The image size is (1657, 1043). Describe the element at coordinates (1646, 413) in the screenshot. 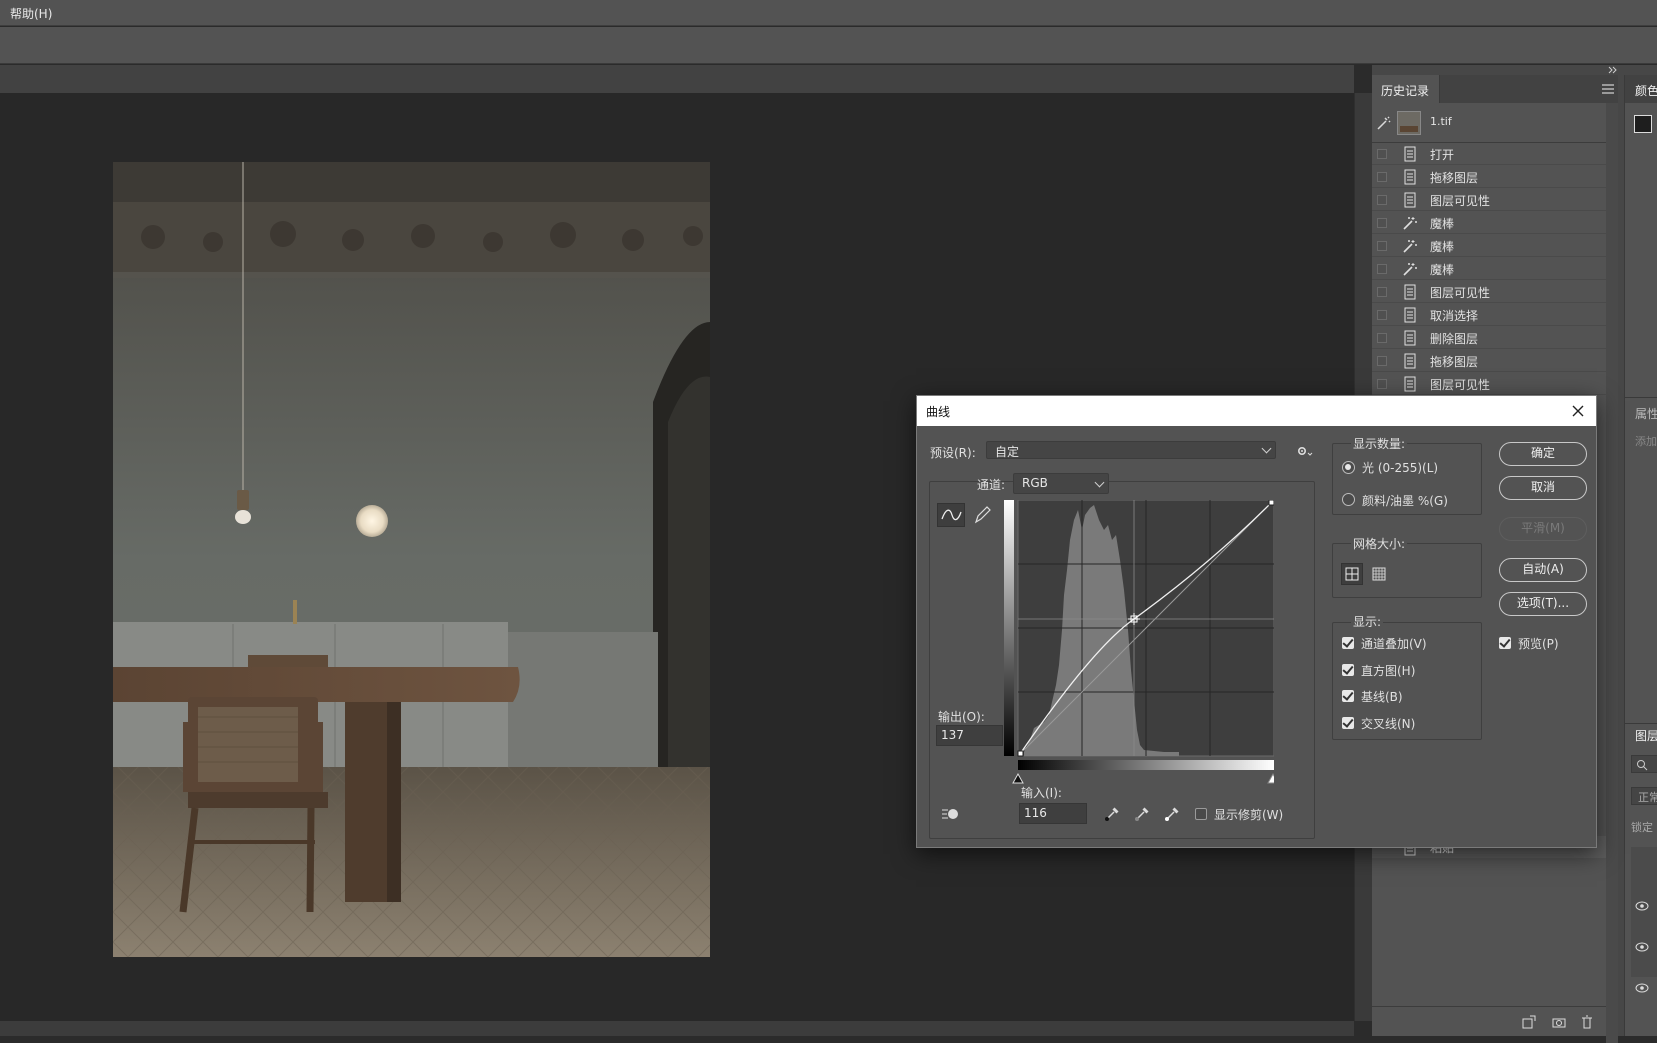

I see `tab-properties: 属性` at that location.